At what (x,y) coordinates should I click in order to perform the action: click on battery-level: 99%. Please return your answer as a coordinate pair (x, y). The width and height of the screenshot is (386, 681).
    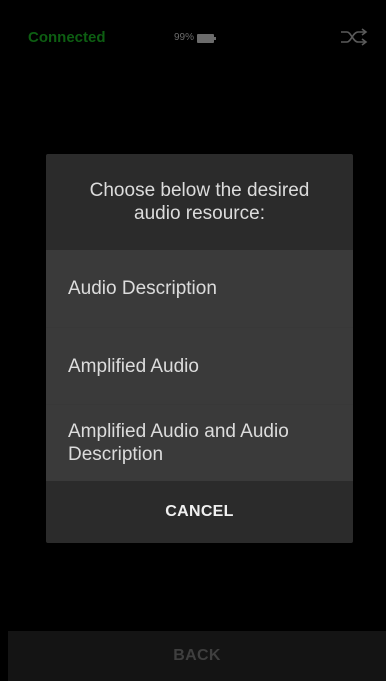
    Looking at the image, I should click on (184, 37).